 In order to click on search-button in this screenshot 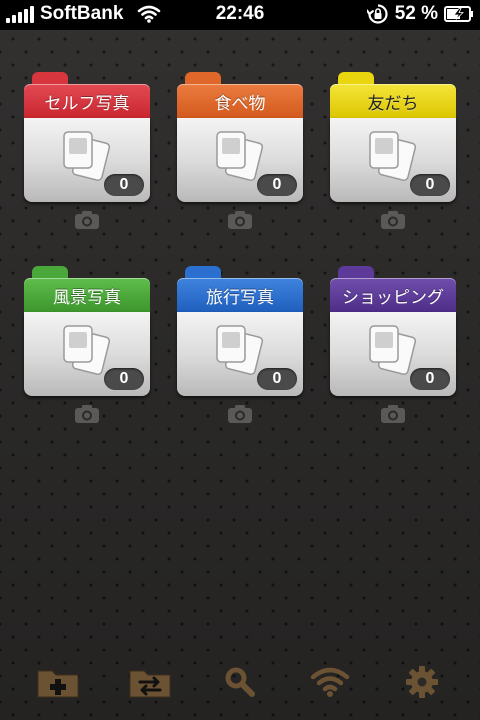, I will do `click(240, 682)`.